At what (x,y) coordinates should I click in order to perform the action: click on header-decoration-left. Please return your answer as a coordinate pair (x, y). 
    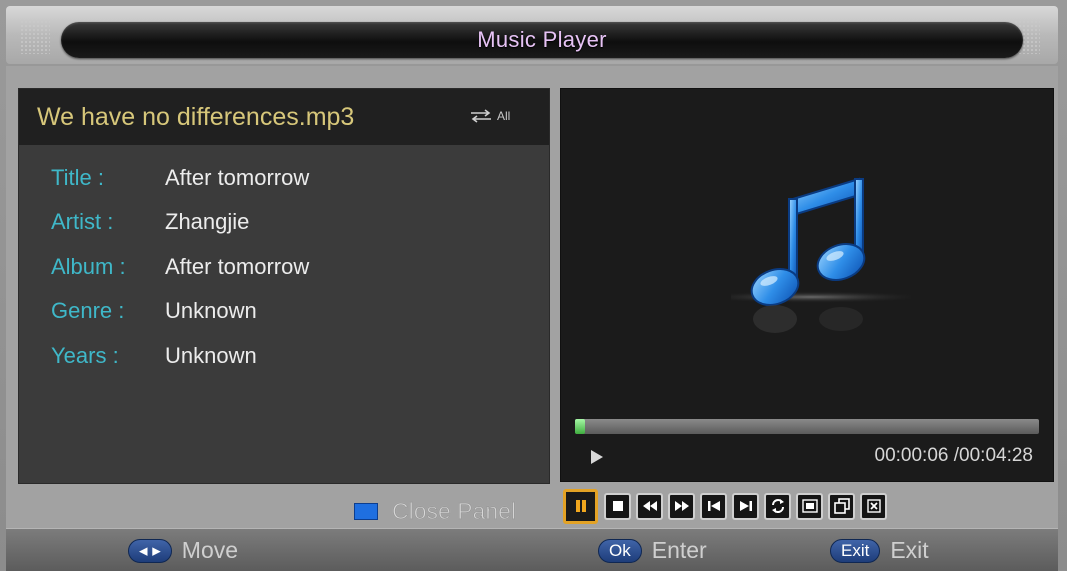
    Looking at the image, I should click on (35, 37).